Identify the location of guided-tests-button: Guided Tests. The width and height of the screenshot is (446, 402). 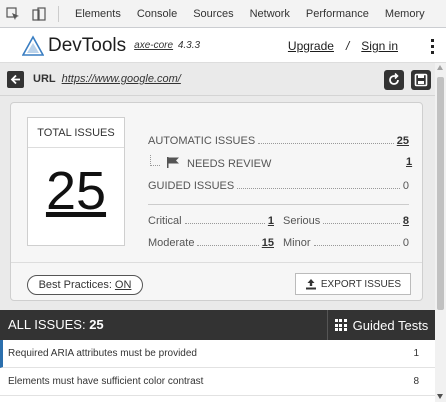
(381, 325).